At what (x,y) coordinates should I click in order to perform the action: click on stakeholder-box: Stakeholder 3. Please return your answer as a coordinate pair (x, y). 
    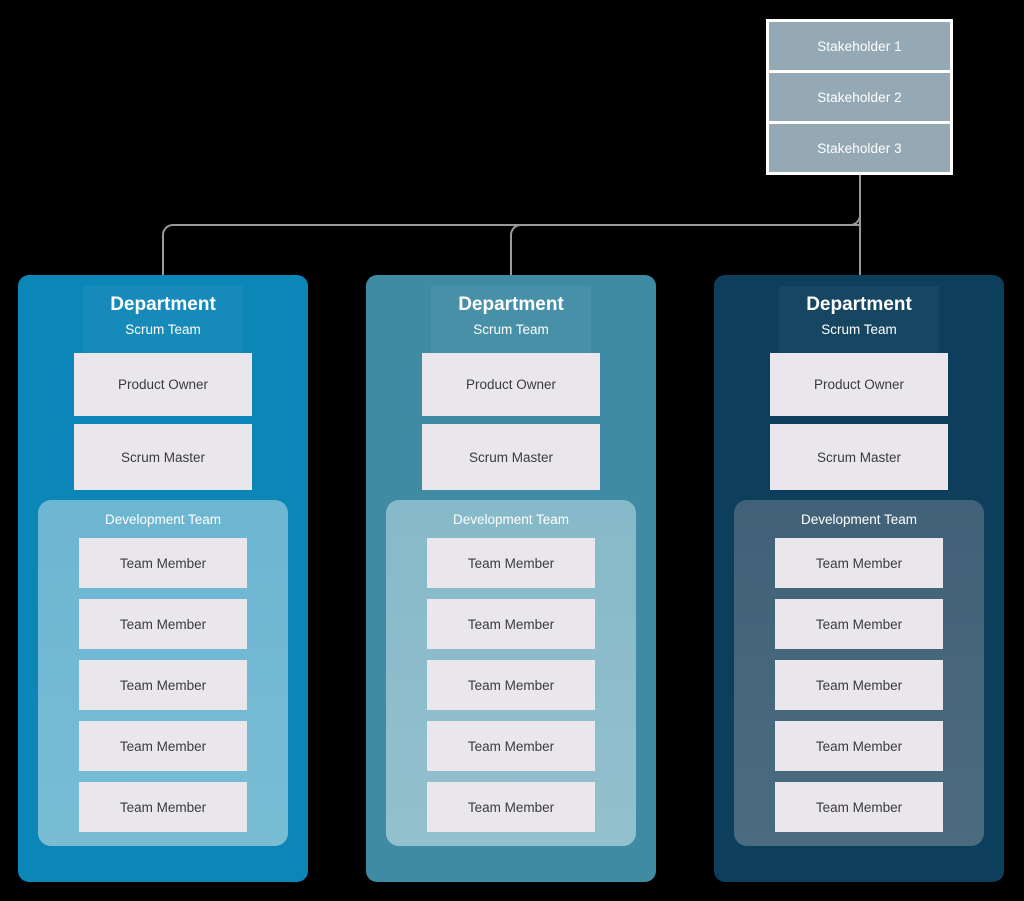
    Looking at the image, I should click on (859, 149).